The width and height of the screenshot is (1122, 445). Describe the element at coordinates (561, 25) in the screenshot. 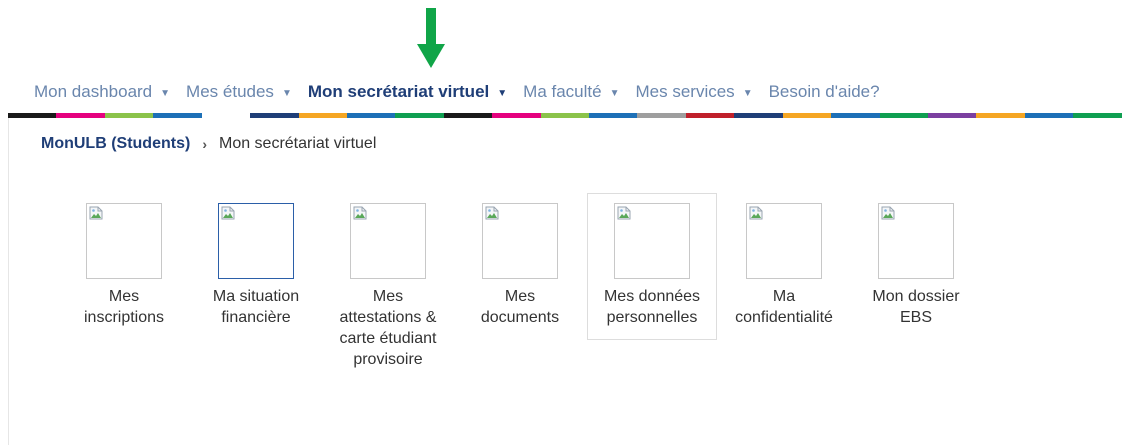

I see `top-band` at that location.